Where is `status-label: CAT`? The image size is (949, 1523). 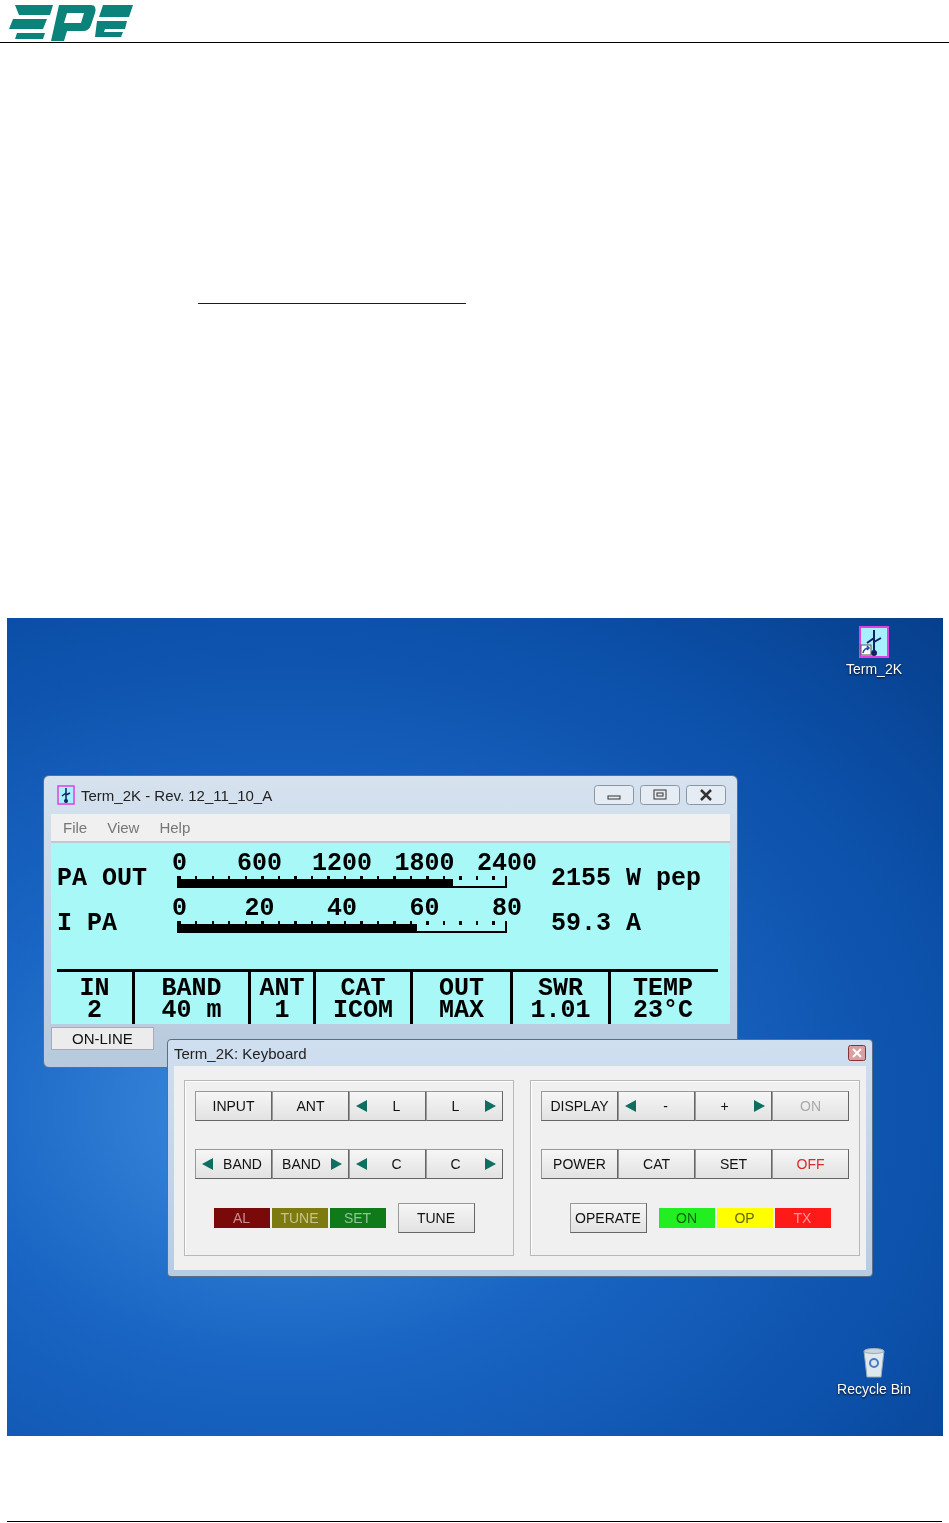 status-label: CAT is located at coordinates (363, 989).